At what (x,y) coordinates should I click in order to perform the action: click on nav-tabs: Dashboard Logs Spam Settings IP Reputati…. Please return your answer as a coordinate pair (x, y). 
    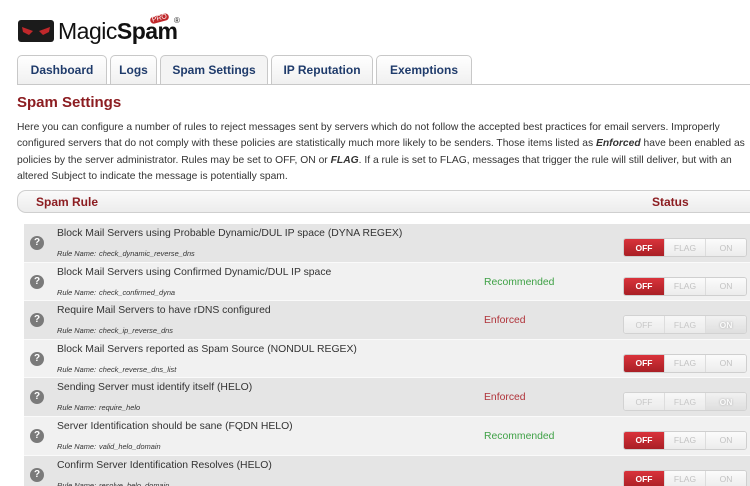
    Looking at the image, I should click on (246, 69).